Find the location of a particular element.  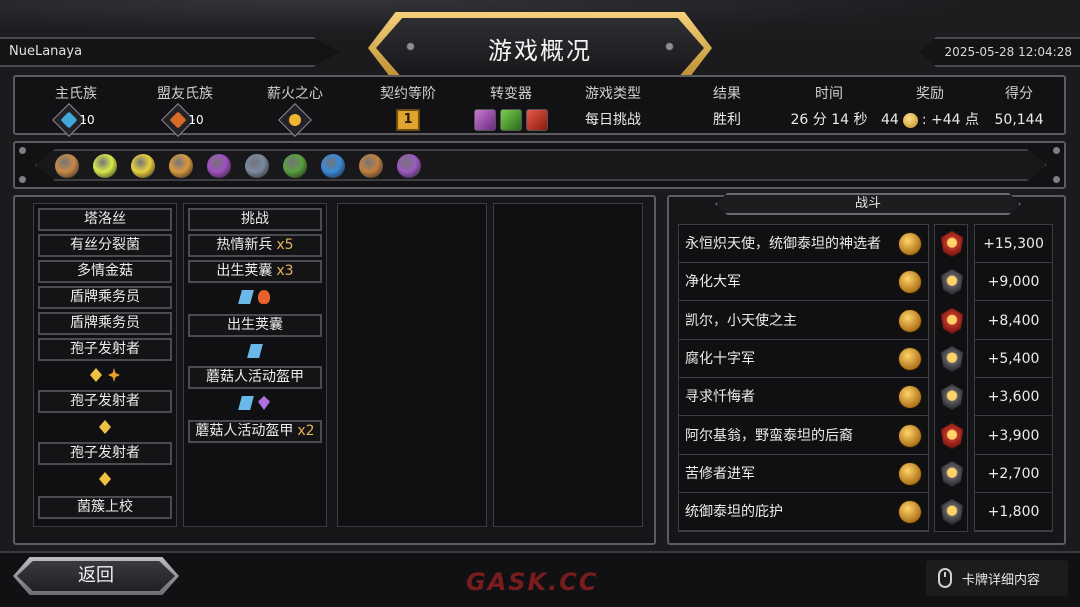

mouse-icon is located at coordinates (945, 578).